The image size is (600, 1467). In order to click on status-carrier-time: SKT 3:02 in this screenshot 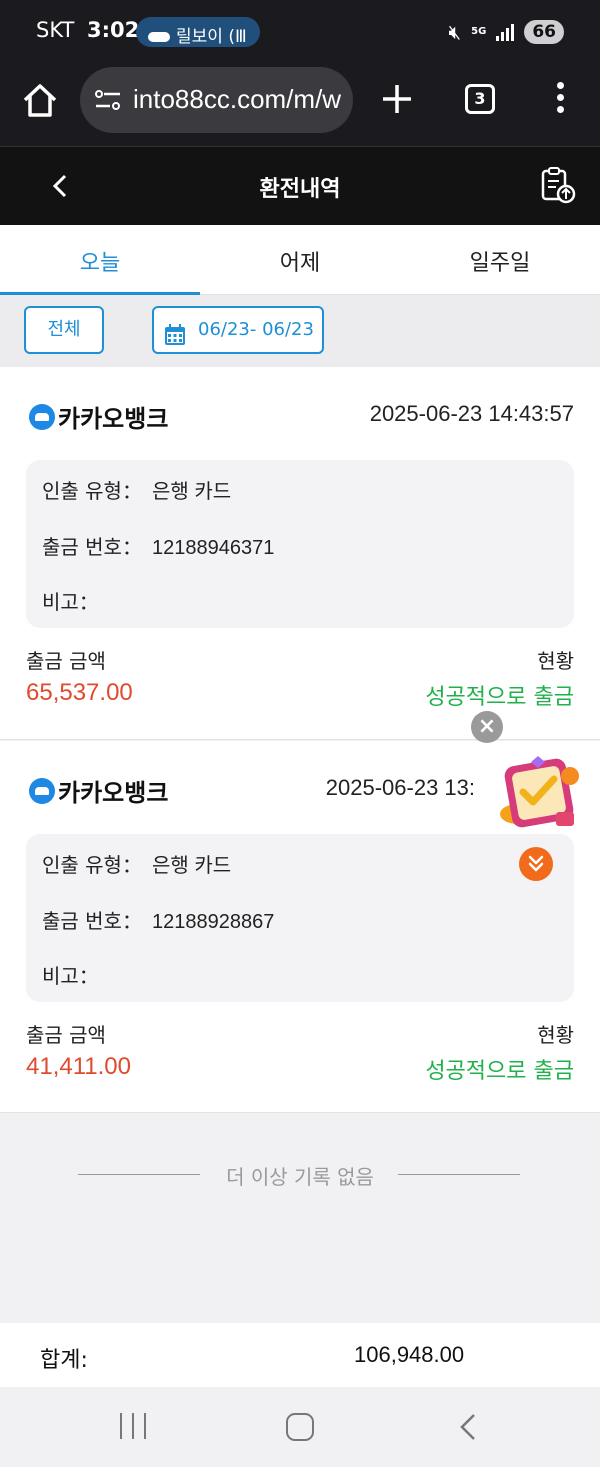, I will do `click(87, 30)`.